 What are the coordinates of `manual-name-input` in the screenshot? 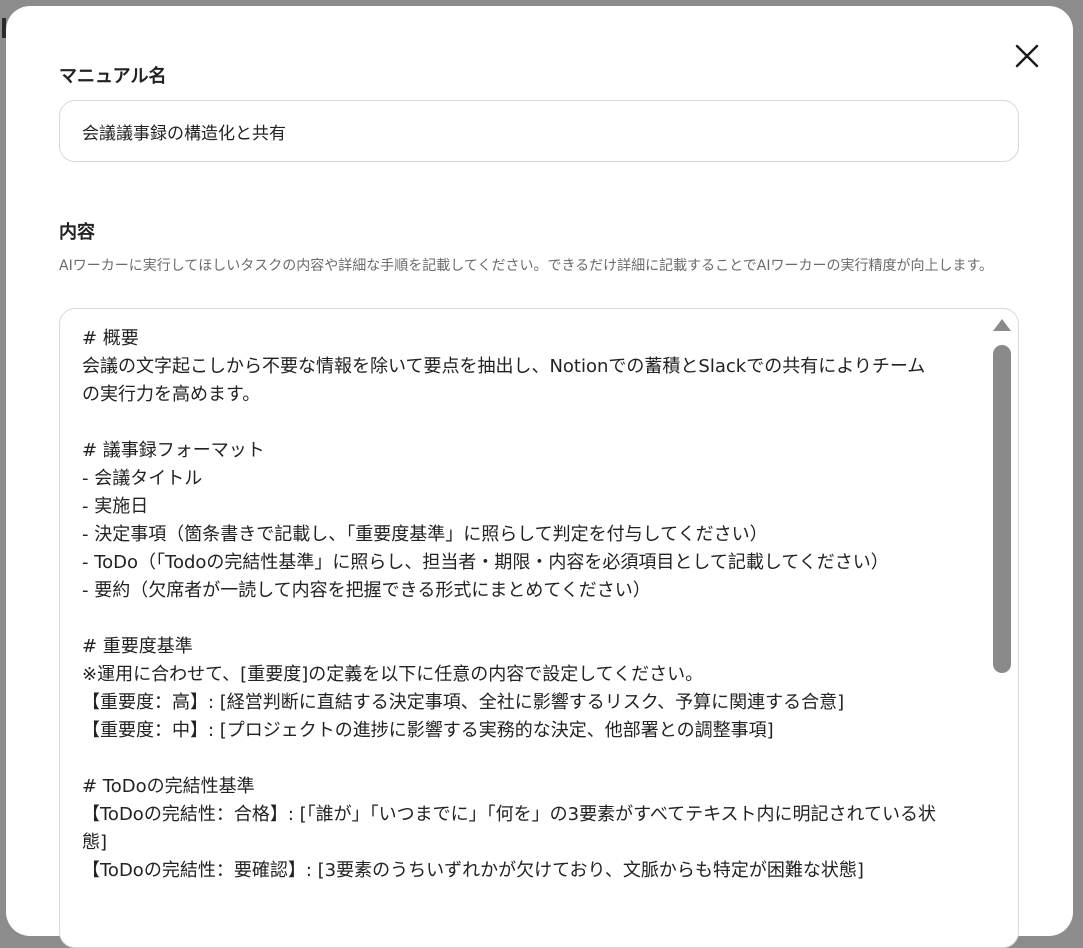 It's located at (539, 131).